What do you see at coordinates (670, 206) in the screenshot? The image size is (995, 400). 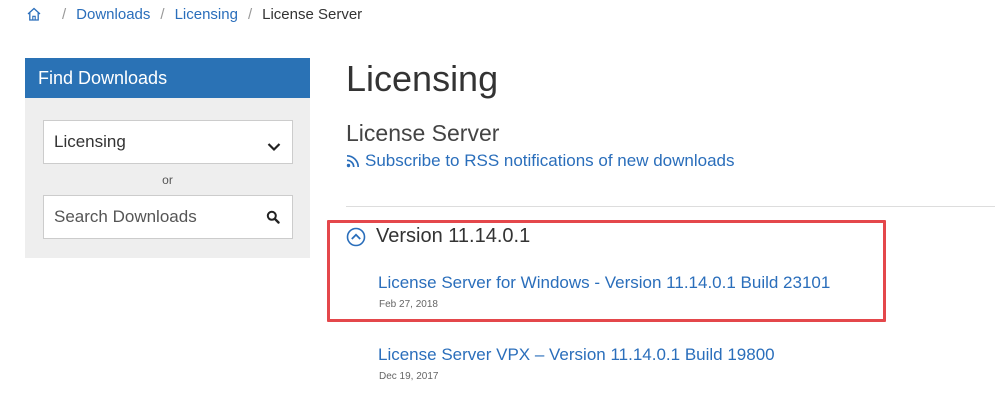 I see `section-divider` at bounding box center [670, 206].